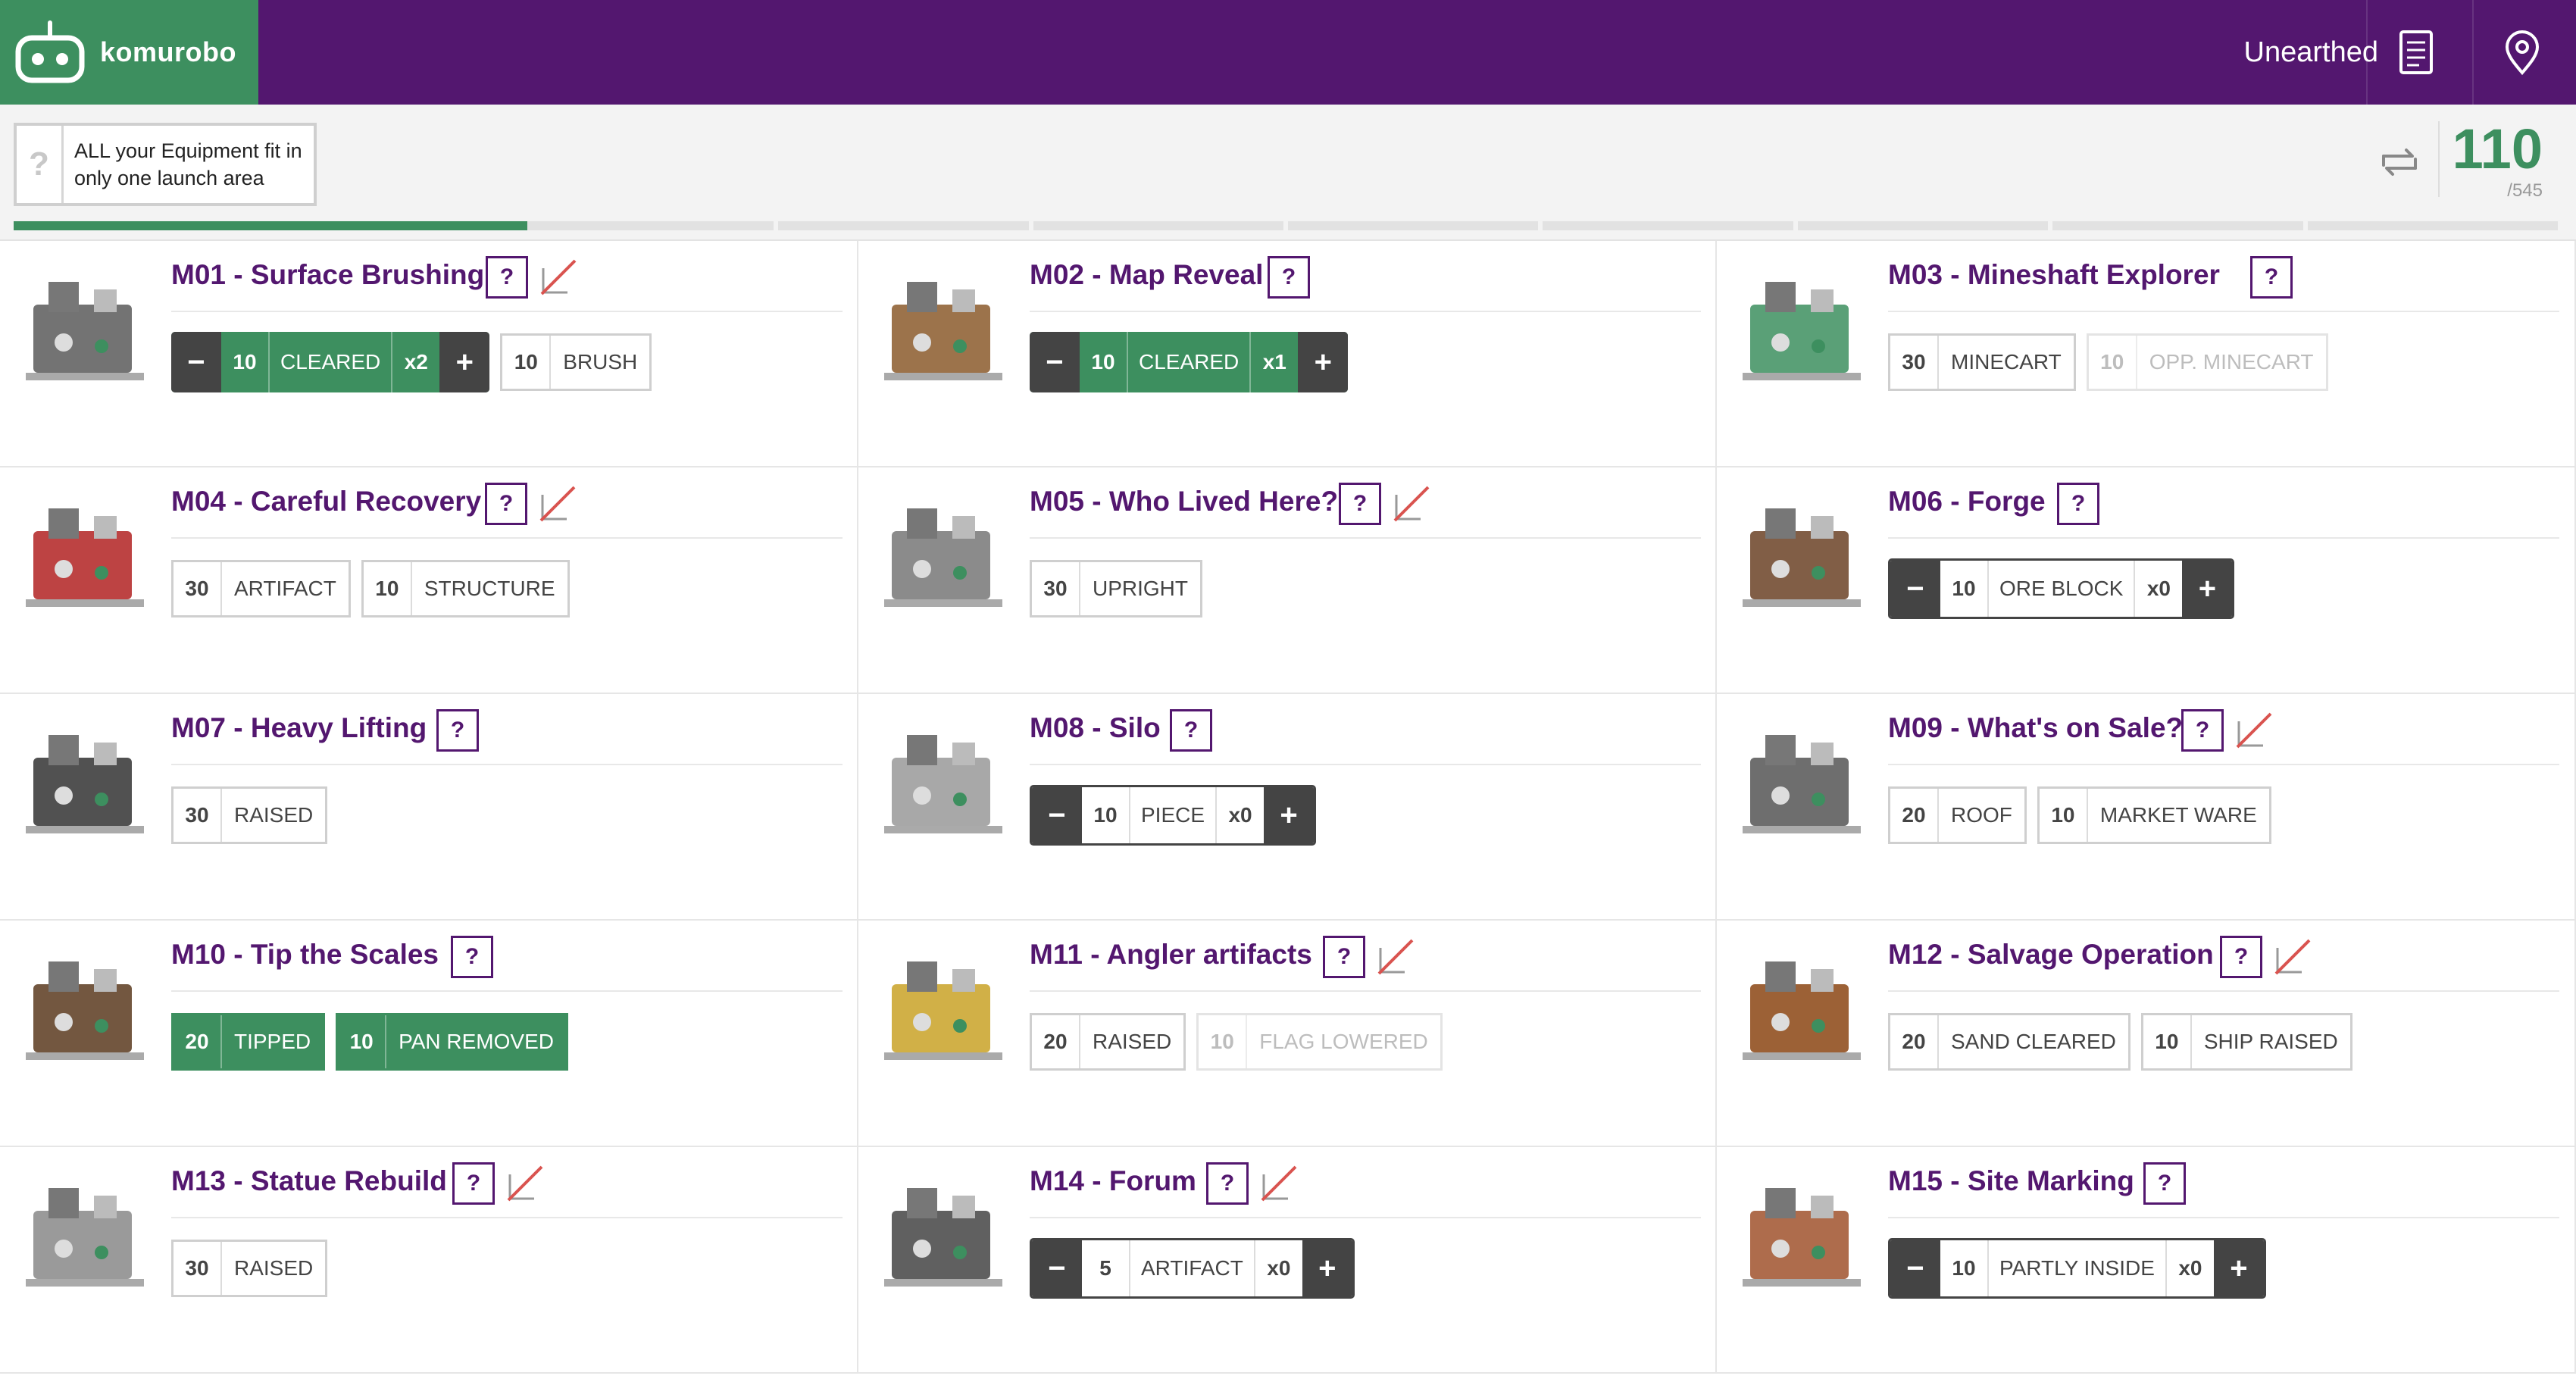  Describe the element at coordinates (1957, 815) in the screenshot. I see `objective-toggle: 20 ROOF` at that location.